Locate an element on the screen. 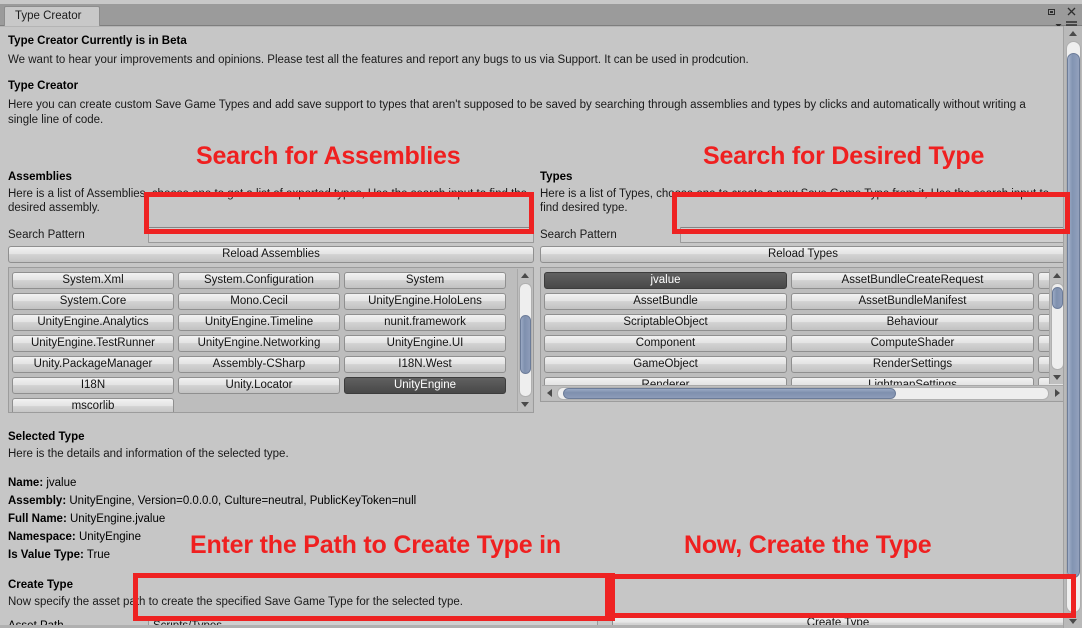 The image size is (1082, 628). types-search-label: Search Pattern is located at coordinates (578, 234).